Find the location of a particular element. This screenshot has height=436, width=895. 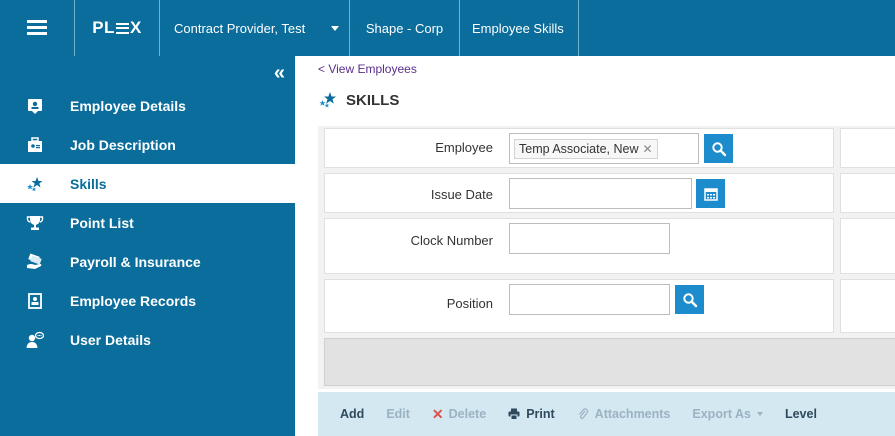

page-title: SKILLS is located at coordinates (358, 100).